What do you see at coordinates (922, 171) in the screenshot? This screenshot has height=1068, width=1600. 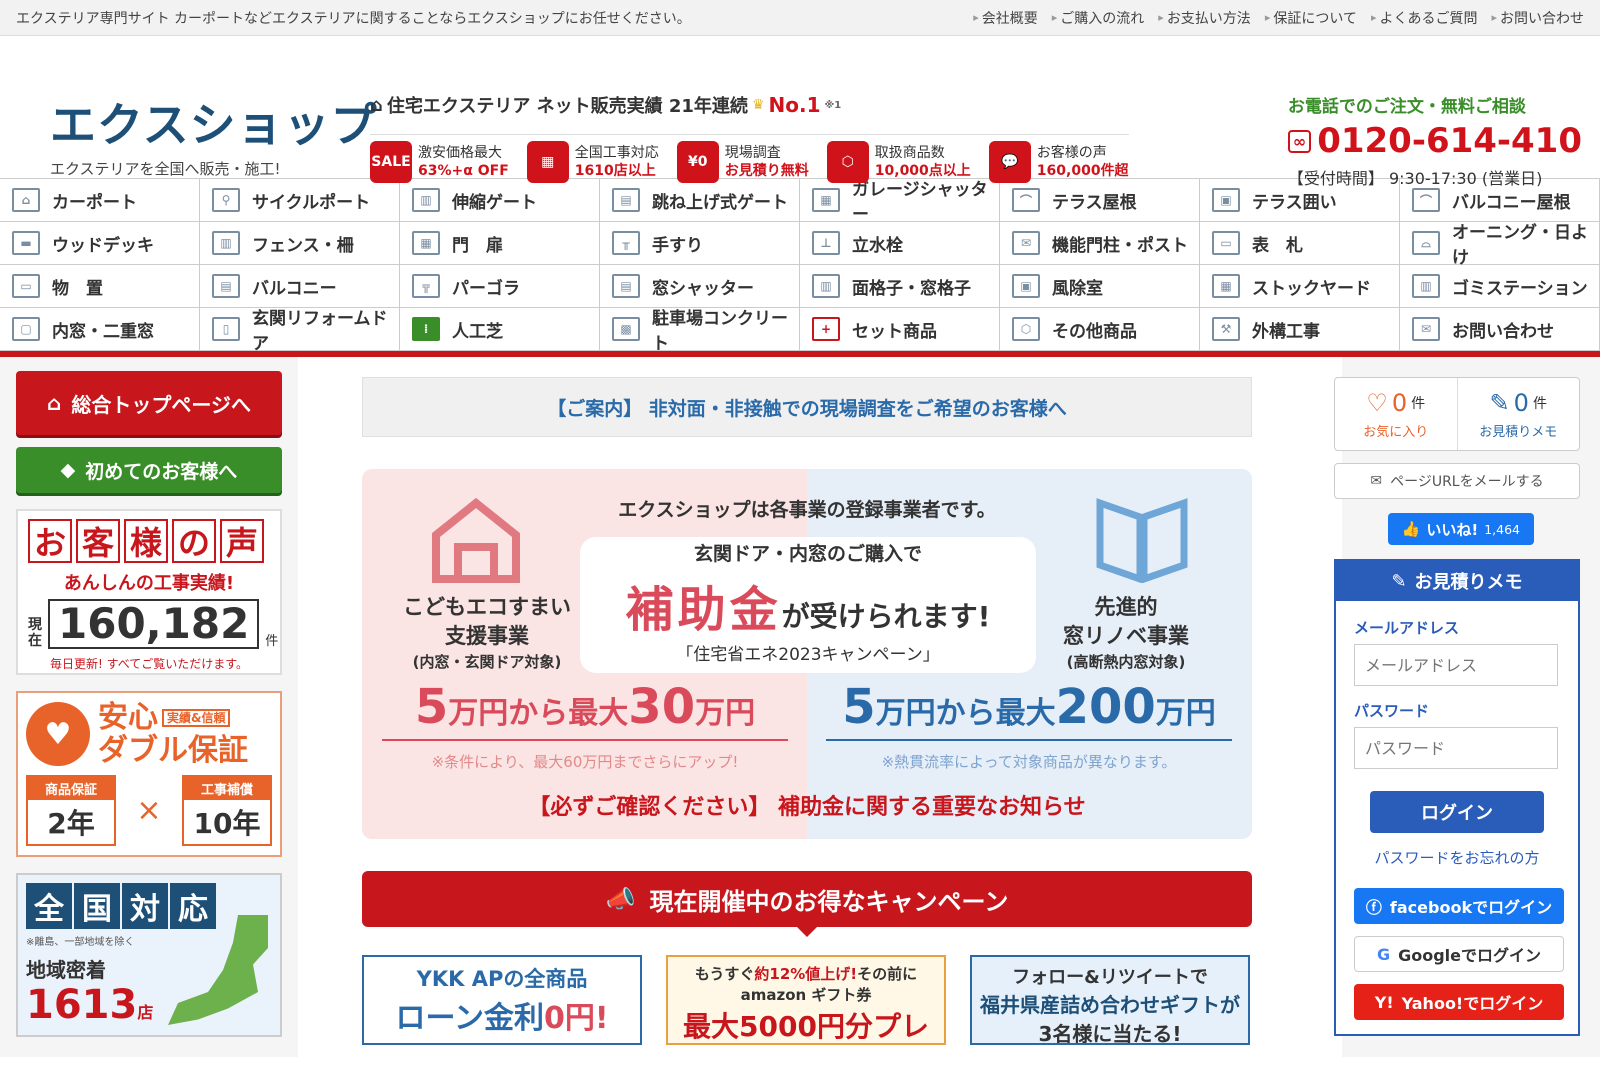 I see `feature-line2: 10,000点以上` at bounding box center [922, 171].